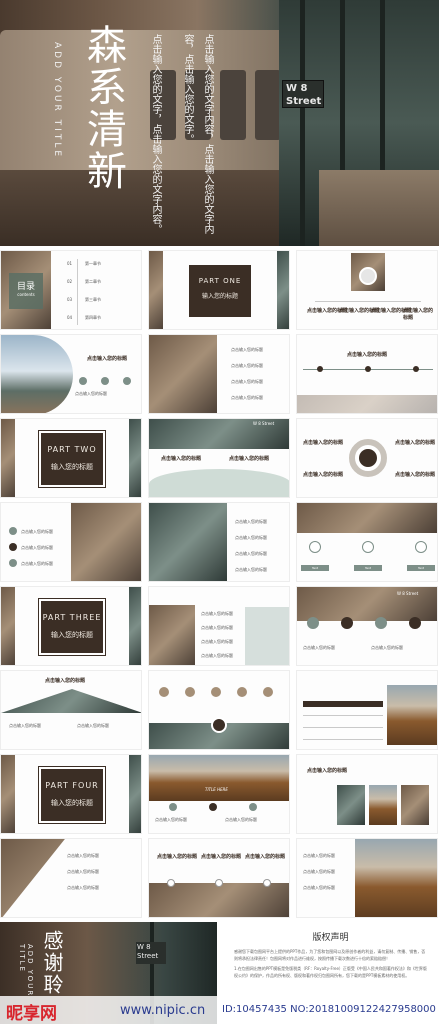 Image resolution: width=439 pixels, height=1024 pixels. I want to click on toc-title: 目录, so click(25, 287).